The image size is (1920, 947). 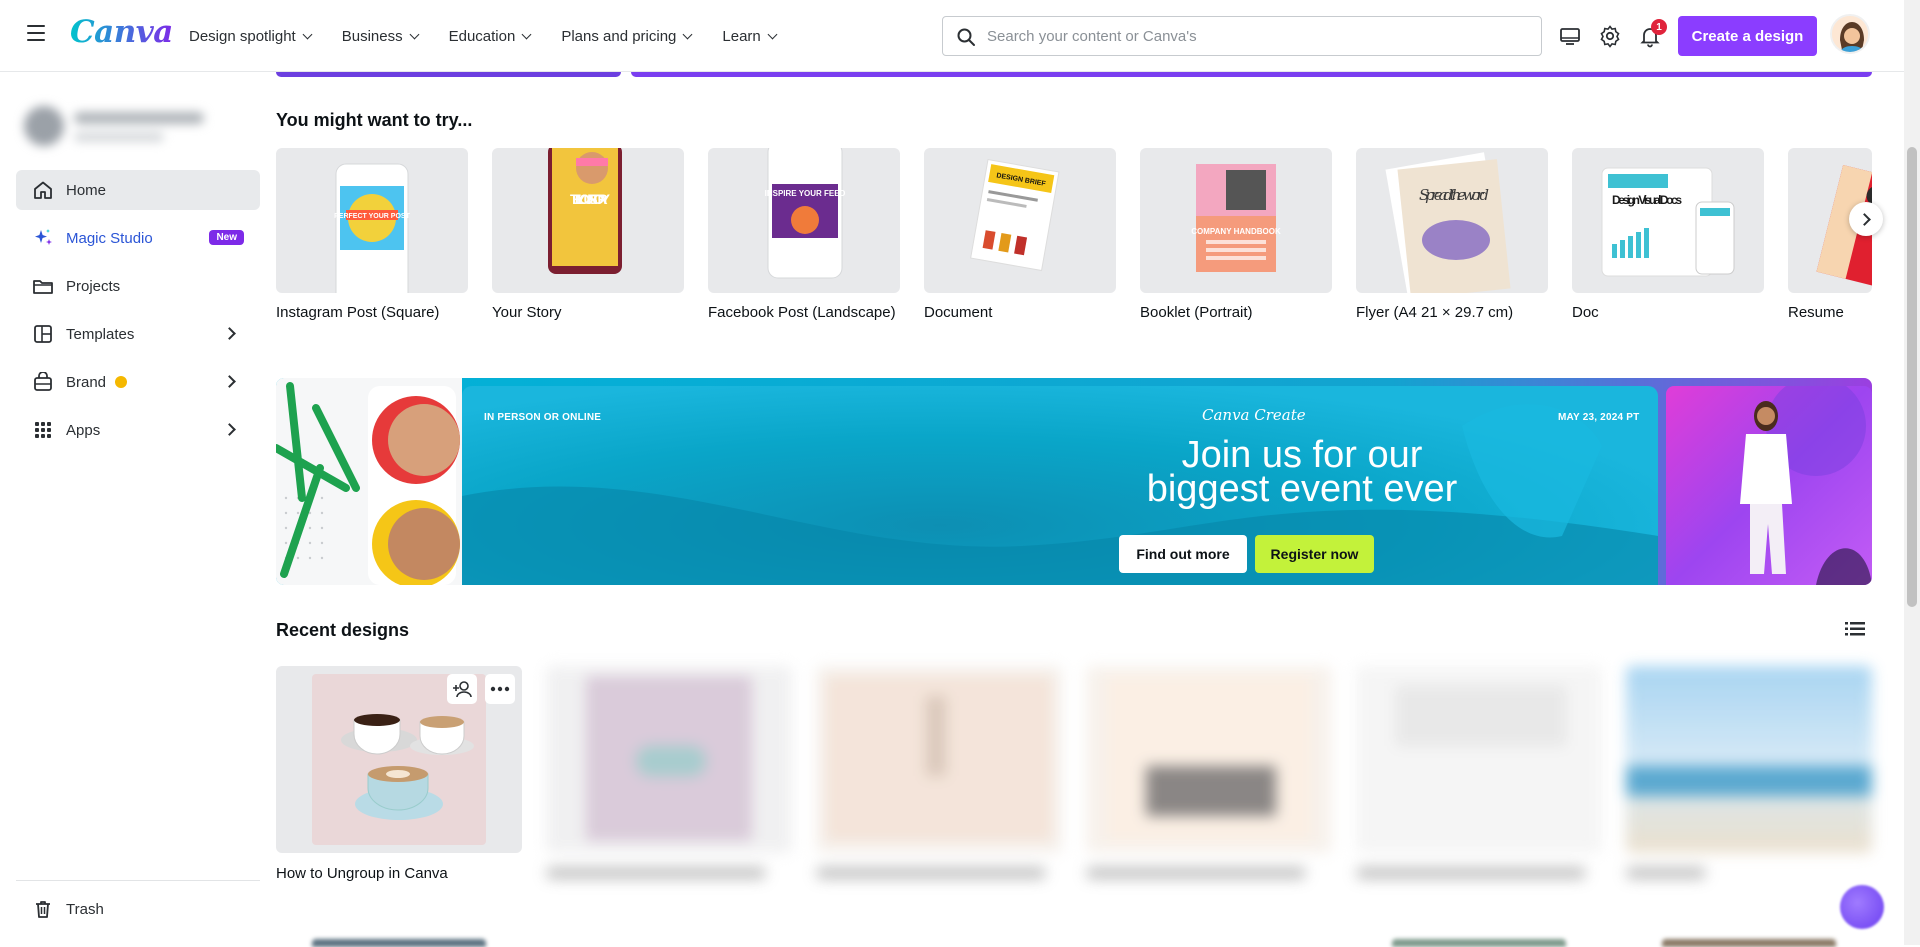 What do you see at coordinates (358, 312) in the screenshot?
I see `try-card-label: Instagram Post (Square)` at bounding box center [358, 312].